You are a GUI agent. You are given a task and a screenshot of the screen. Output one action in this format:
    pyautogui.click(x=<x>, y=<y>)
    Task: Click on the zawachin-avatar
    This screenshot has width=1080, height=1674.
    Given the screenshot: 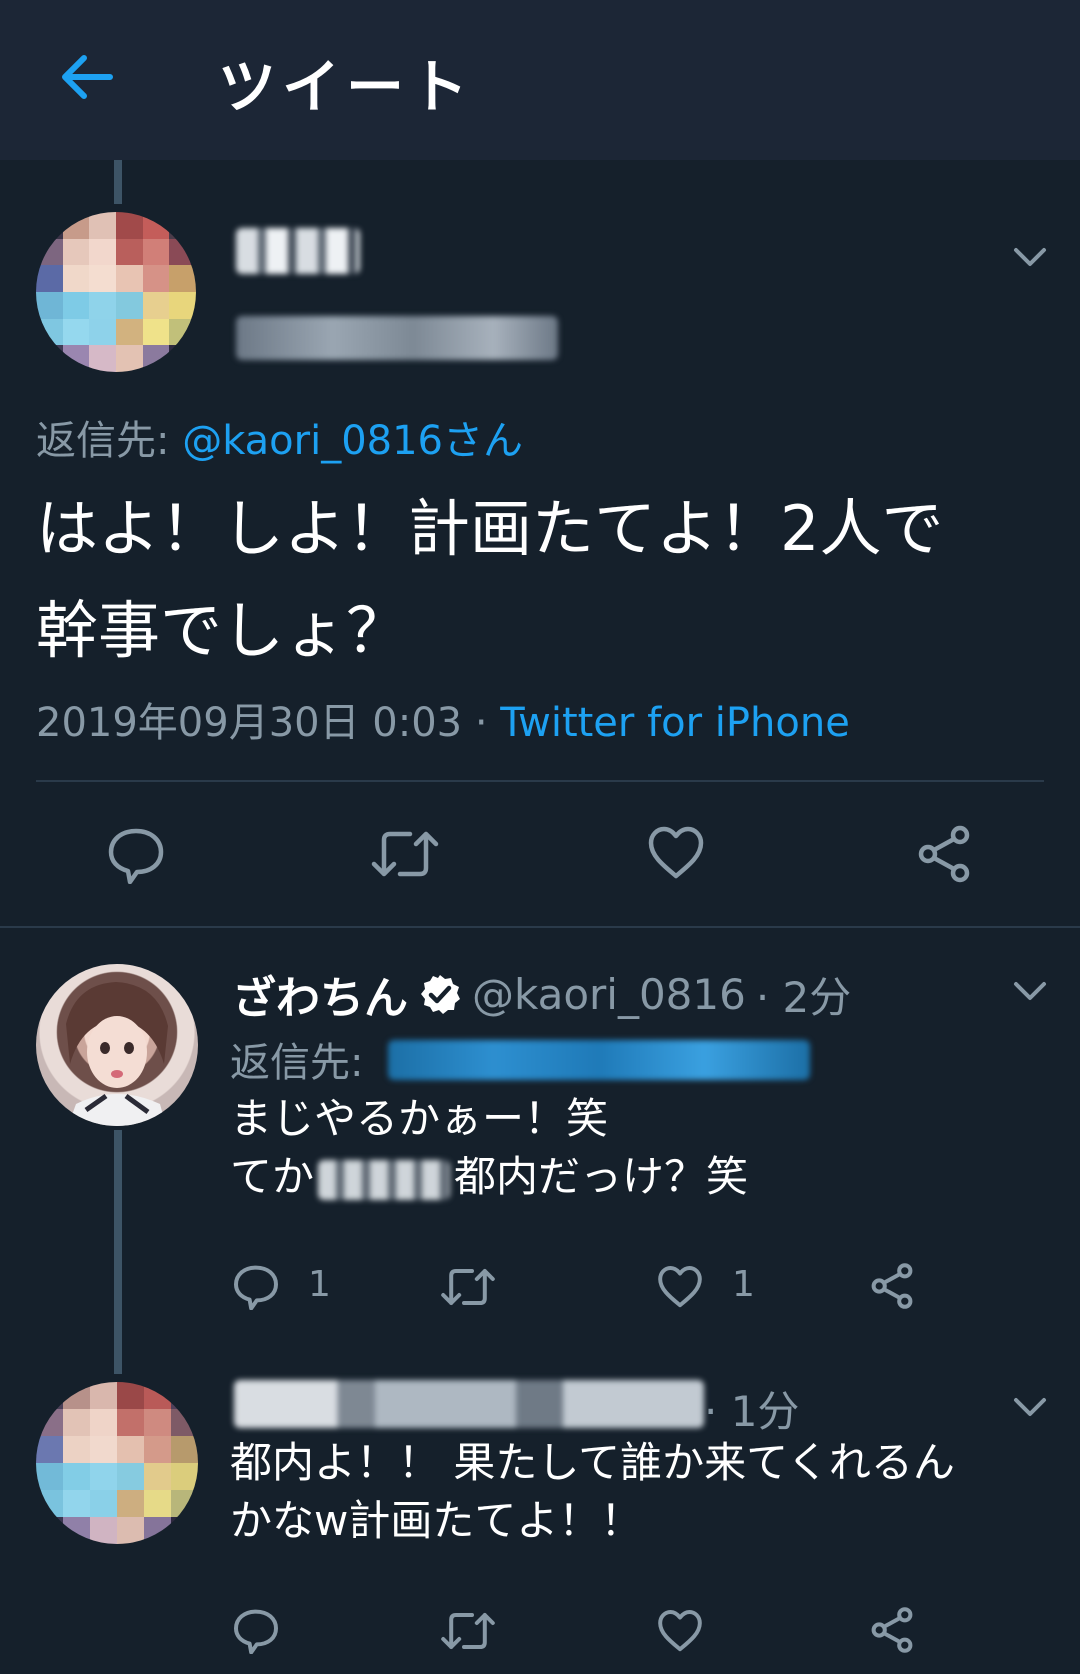 What is the action you would take?
    pyautogui.click(x=117, y=1045)
    